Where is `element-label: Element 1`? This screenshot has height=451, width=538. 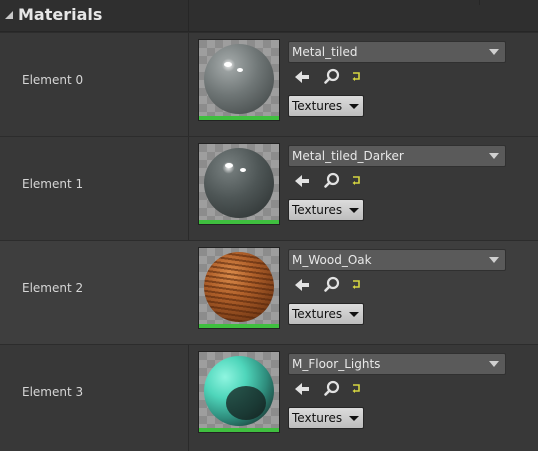
element-label: Element 1 is located at coordinates (53, 184).